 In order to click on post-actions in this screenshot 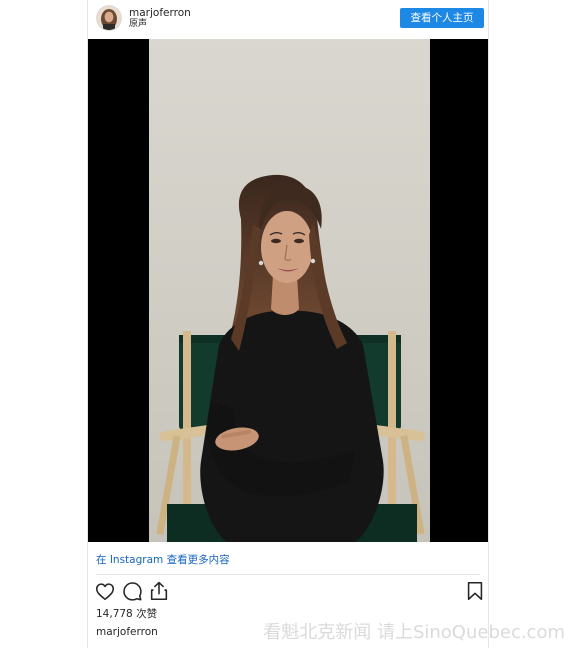, I will do `click(288, 592)`.